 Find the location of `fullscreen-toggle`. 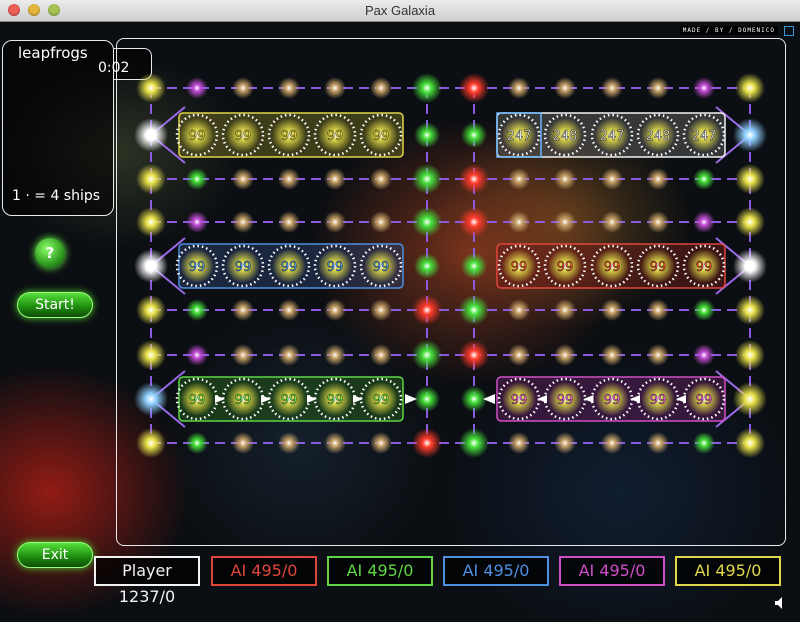

fullscreen-toggle is located at coordinates (789, 31).